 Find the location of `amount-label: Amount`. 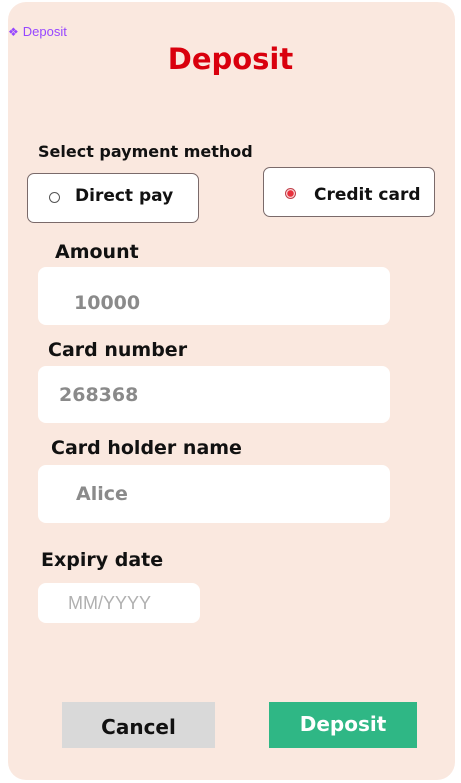

amount-label: Amount is located at coordinates (97, 252).